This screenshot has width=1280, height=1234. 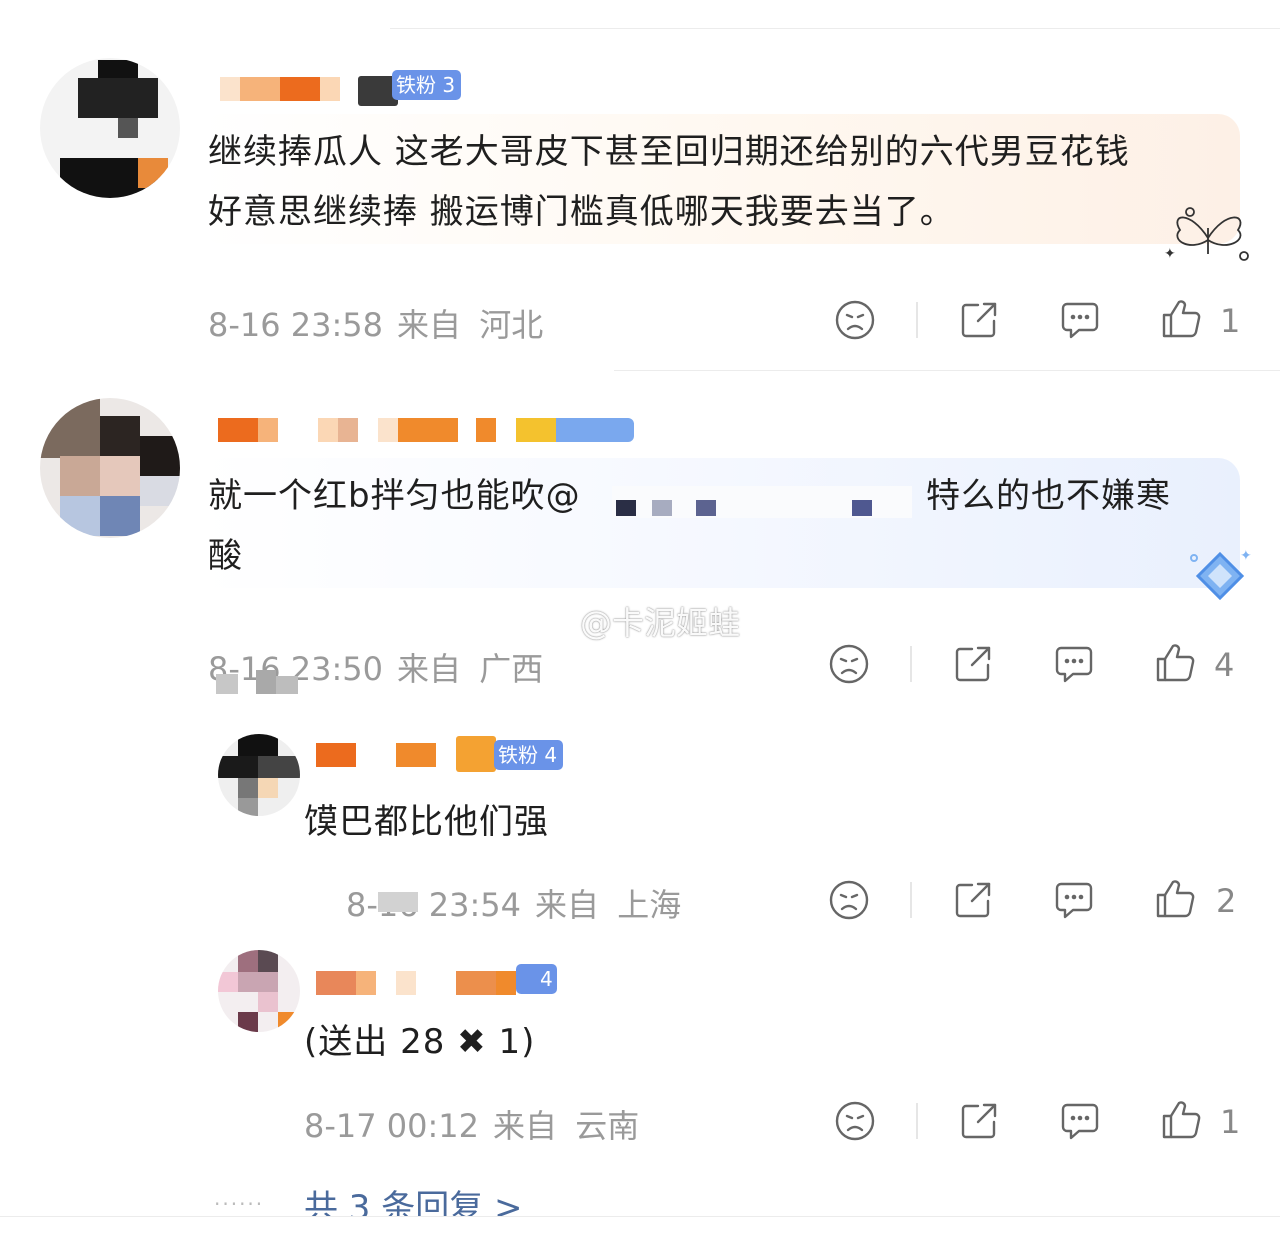 What do you see at coordinates (1048, 496) in the screenshot?
I see `comment-text-suffix: 特么的也不嫌寒` at bounding box center [1048, 496].